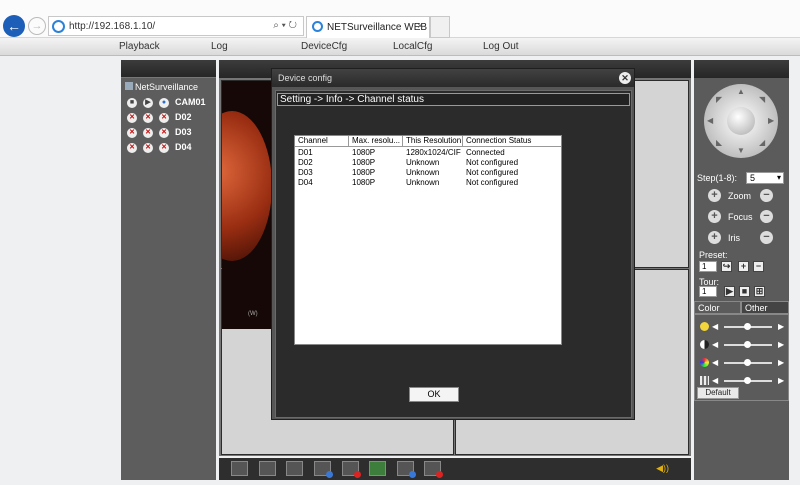  I want to click on cell-channel: D01, so click(305, 152).